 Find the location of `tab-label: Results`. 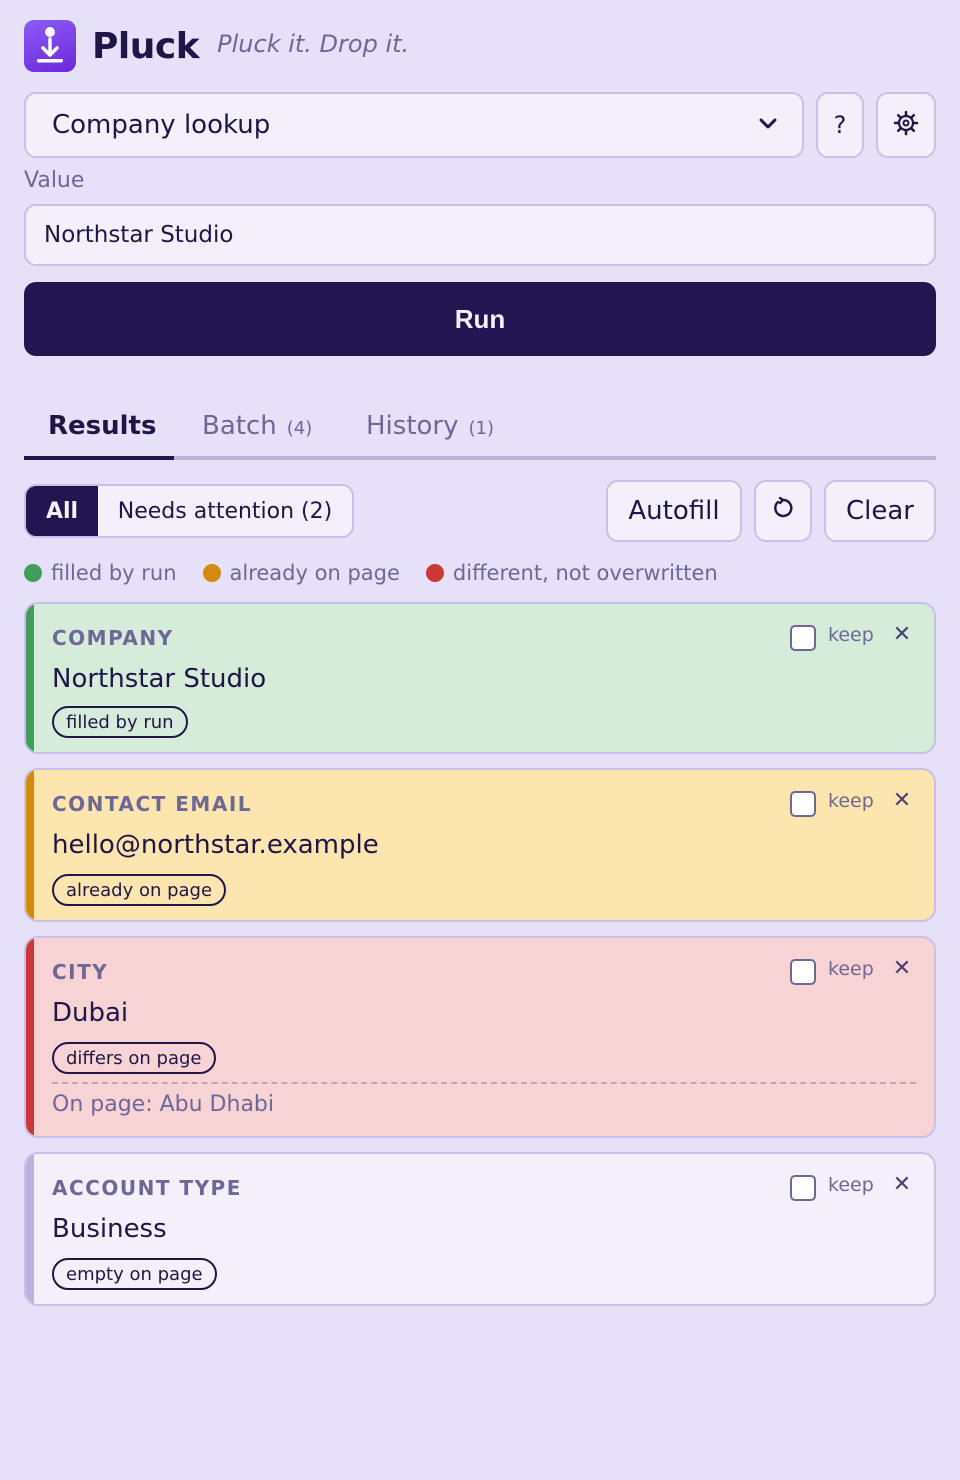

tab-label: Results is located at coordinates (102, 426).